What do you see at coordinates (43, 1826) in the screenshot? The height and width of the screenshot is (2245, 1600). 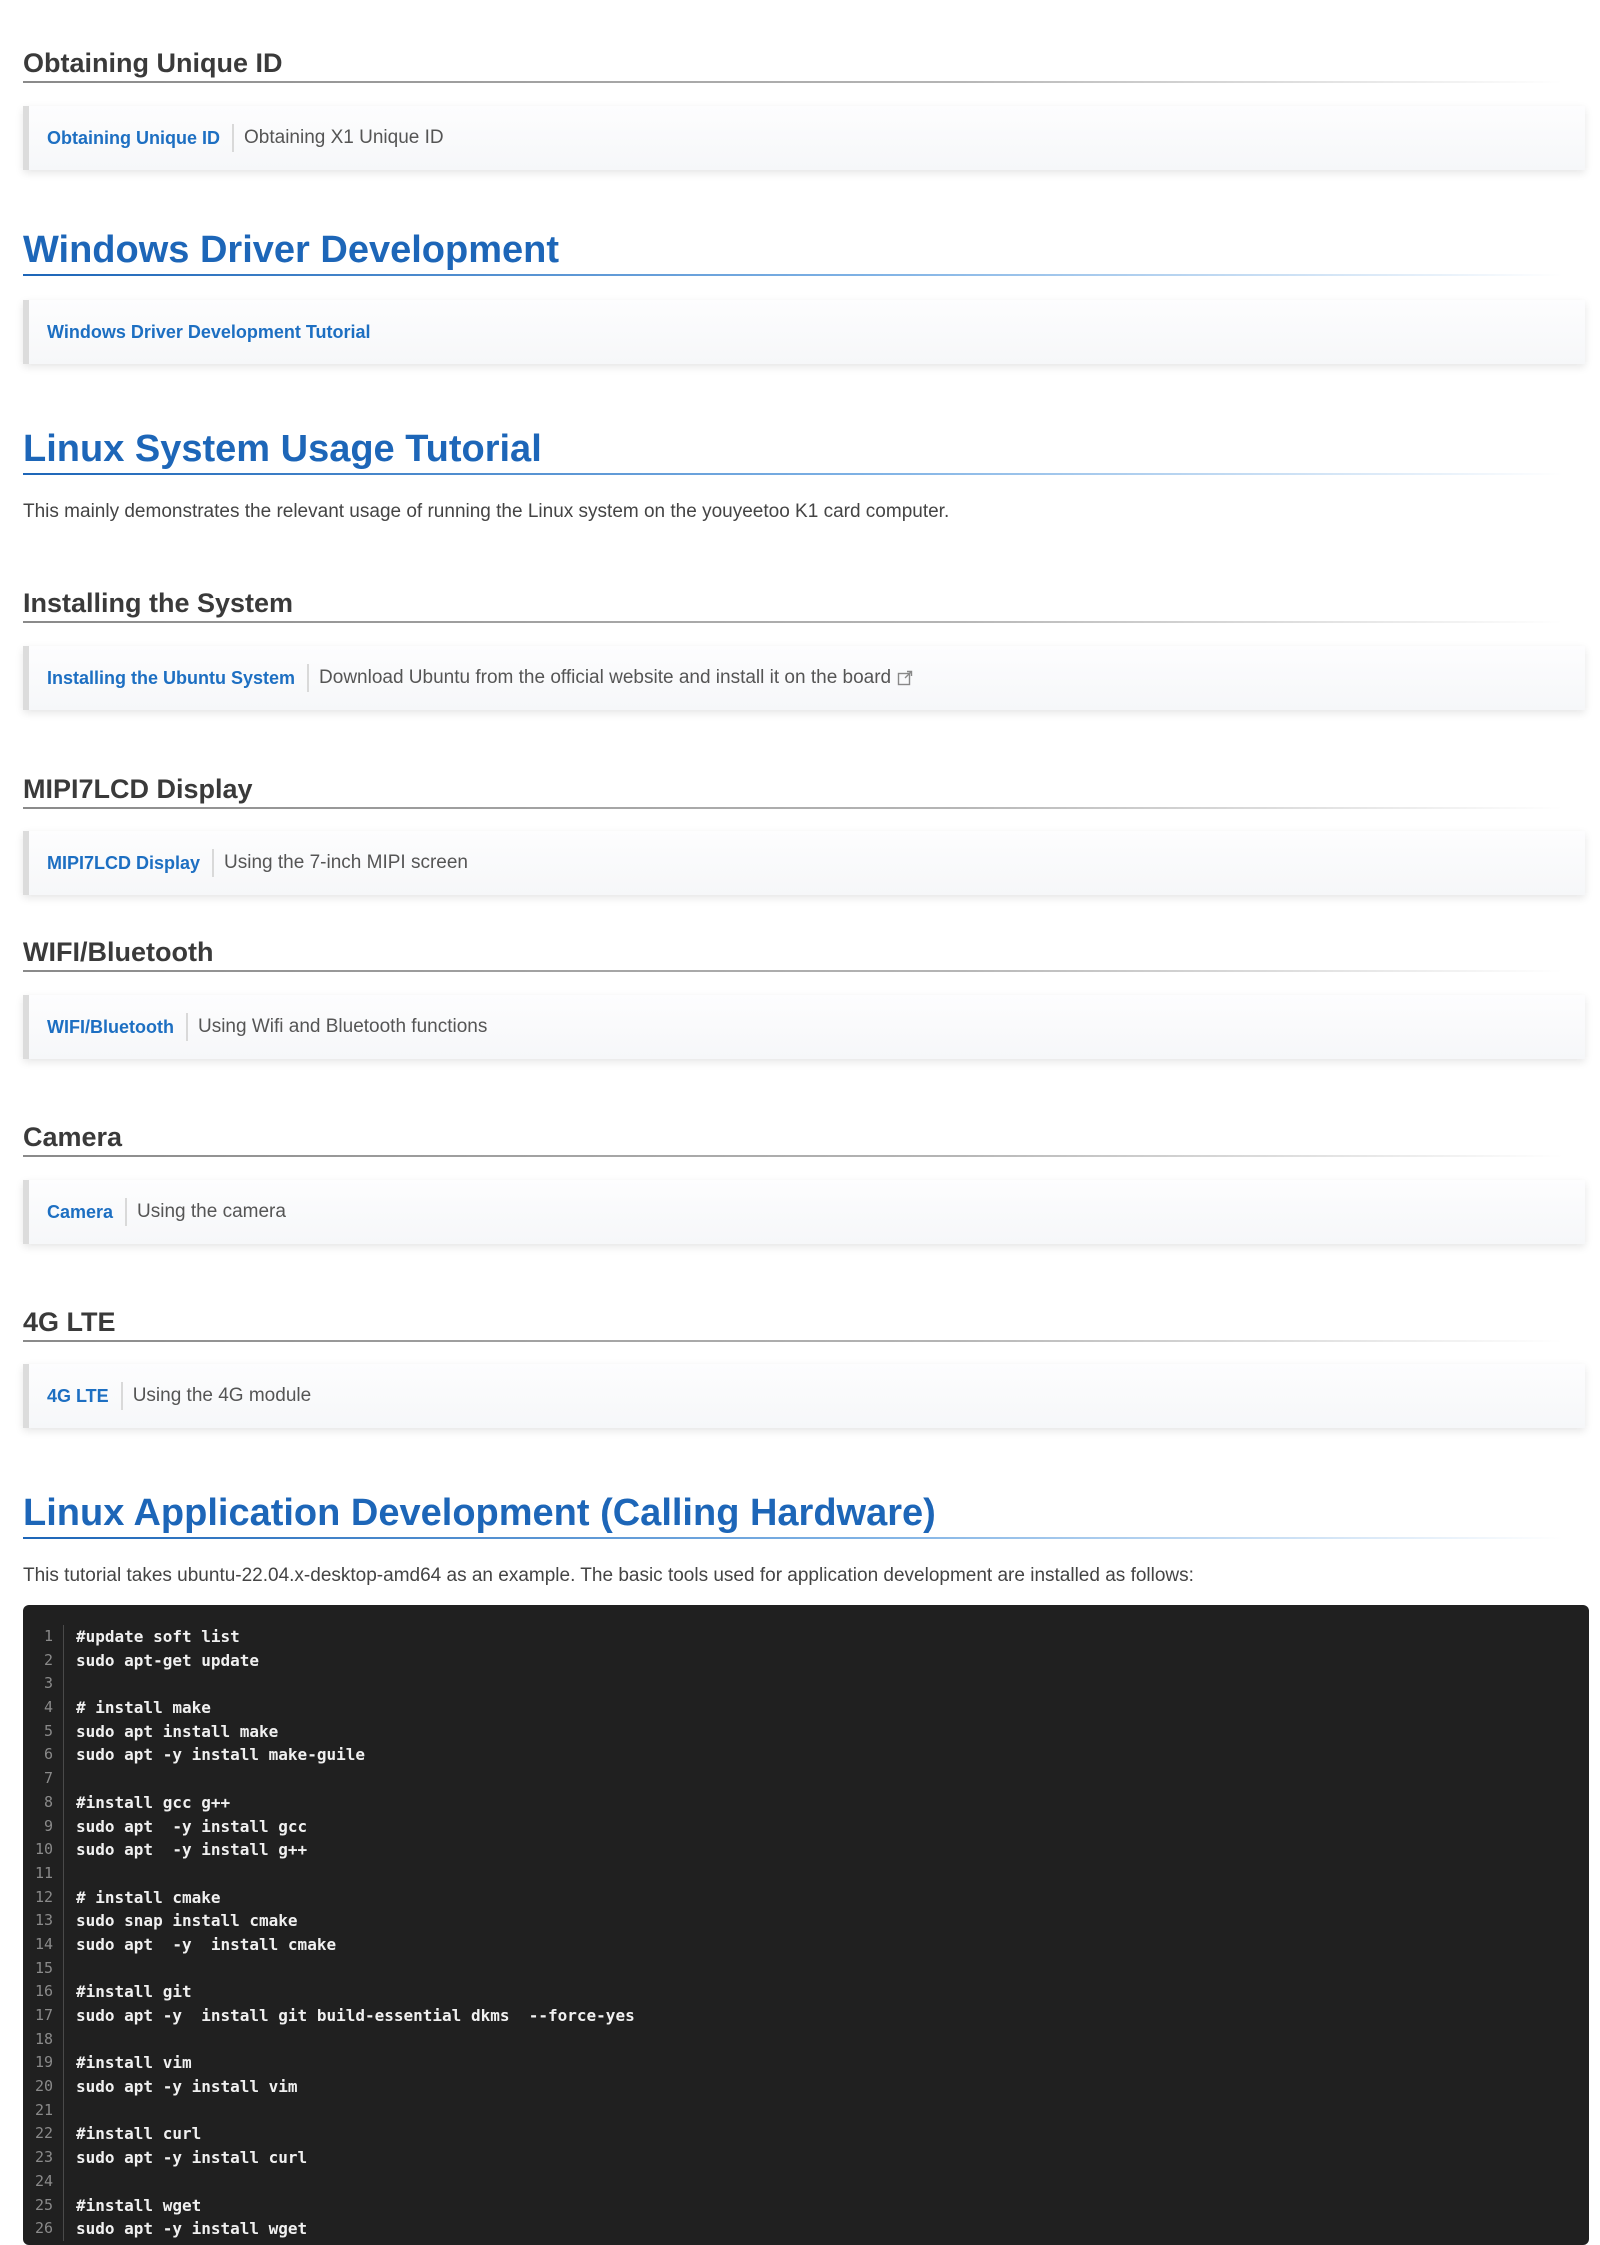 I see `line-number: 9` at bounding box center [43, 1826].